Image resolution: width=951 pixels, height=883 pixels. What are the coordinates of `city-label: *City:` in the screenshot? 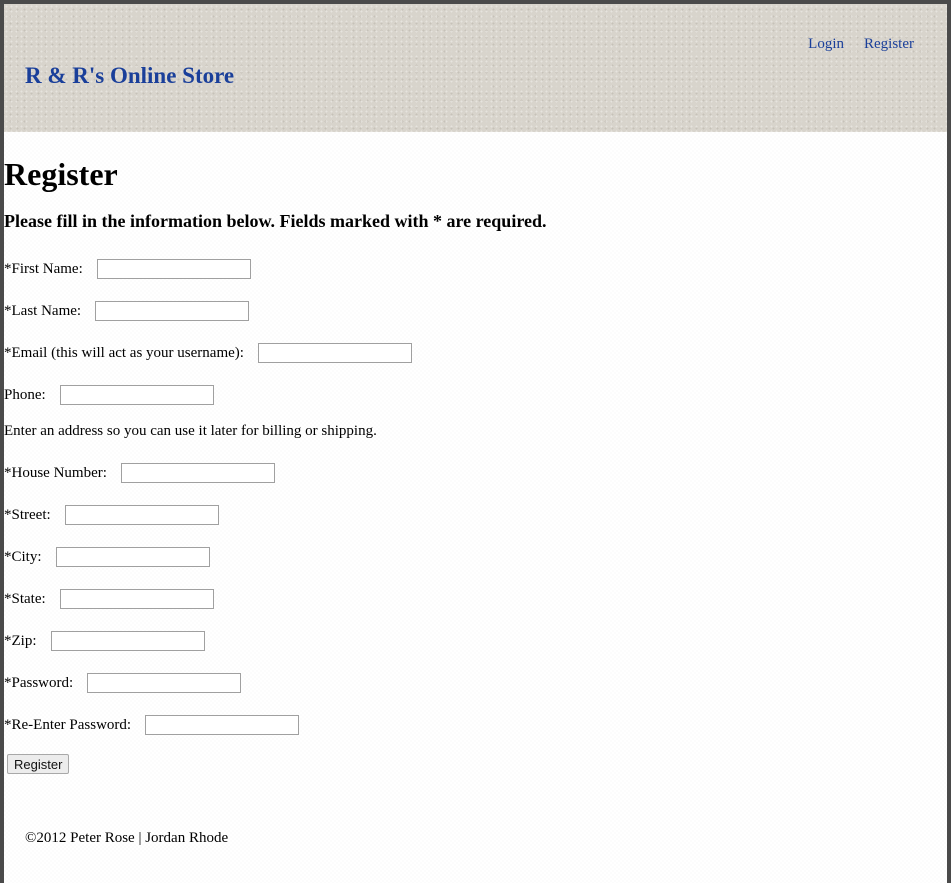 It's located at (23, 556).